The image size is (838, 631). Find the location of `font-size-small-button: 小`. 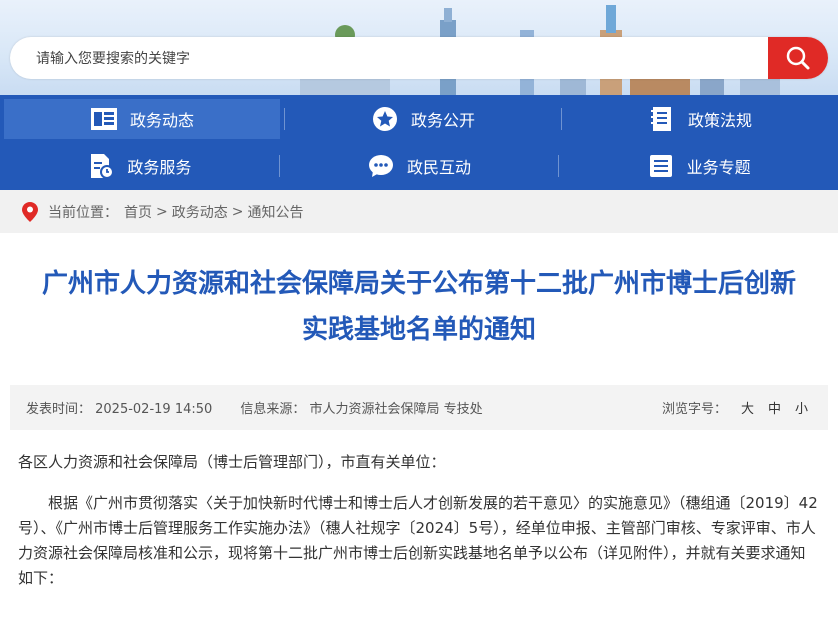

font-size-small-button: 小 is located at coordinates (801, 407).